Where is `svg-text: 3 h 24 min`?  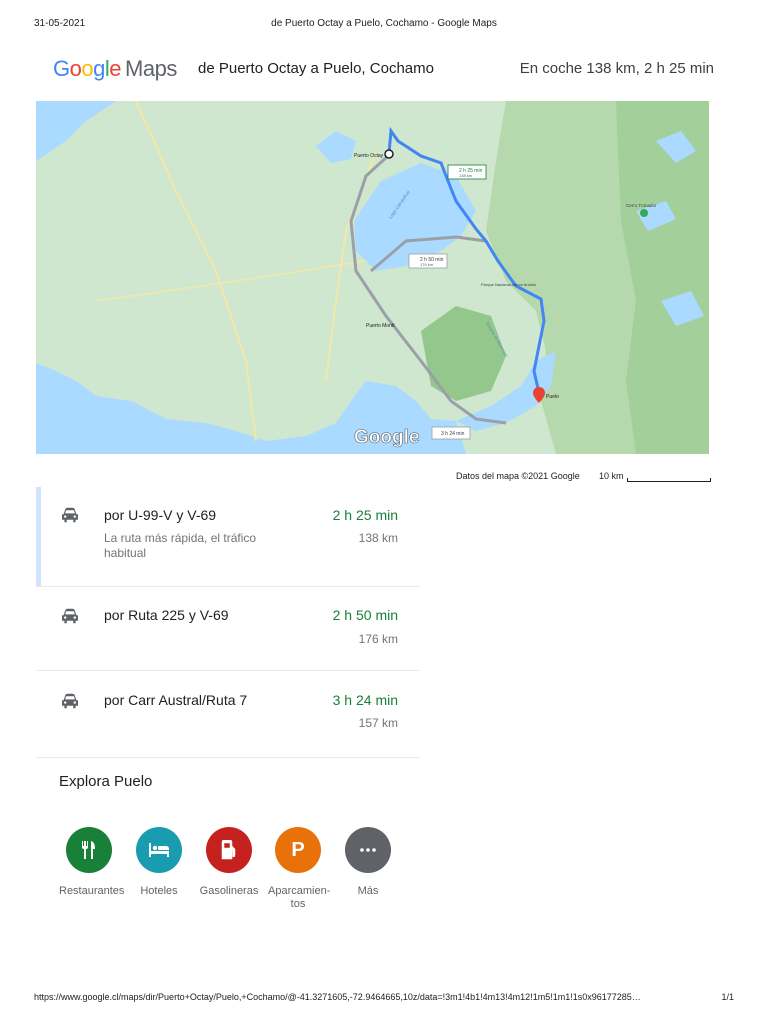
svg-text: 3 h 24 min is located at coordinates (453, 434).